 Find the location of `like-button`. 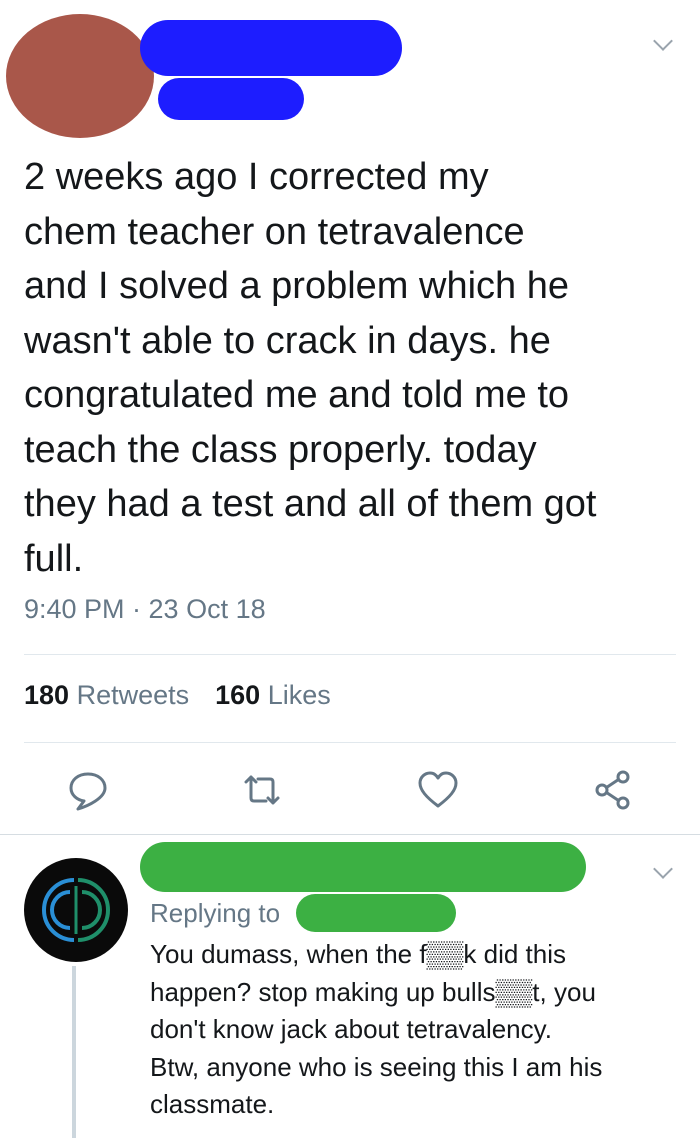

like-button is located at coordinates (438, 790).